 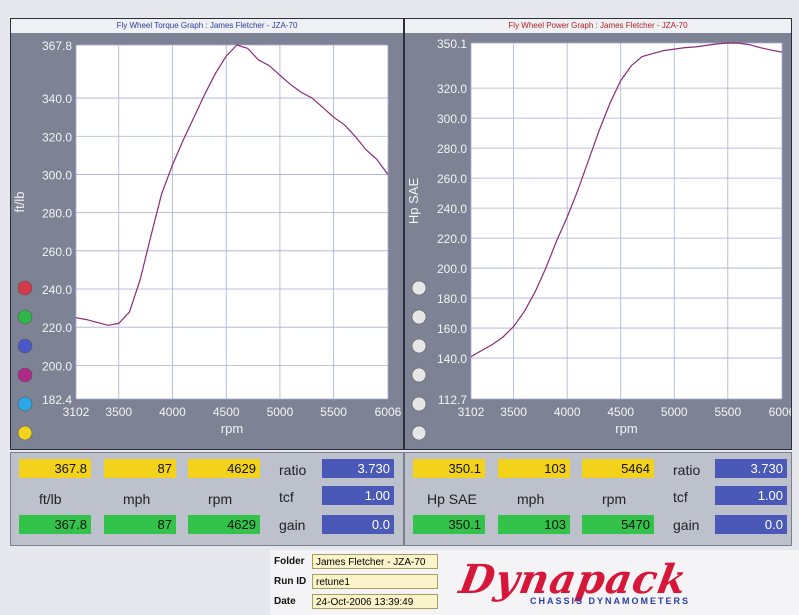 What do you see at coordinates (452, 44) in the screenshot?
I see `power-y-tick-label: 350.1` at bounding box center [452, 44].